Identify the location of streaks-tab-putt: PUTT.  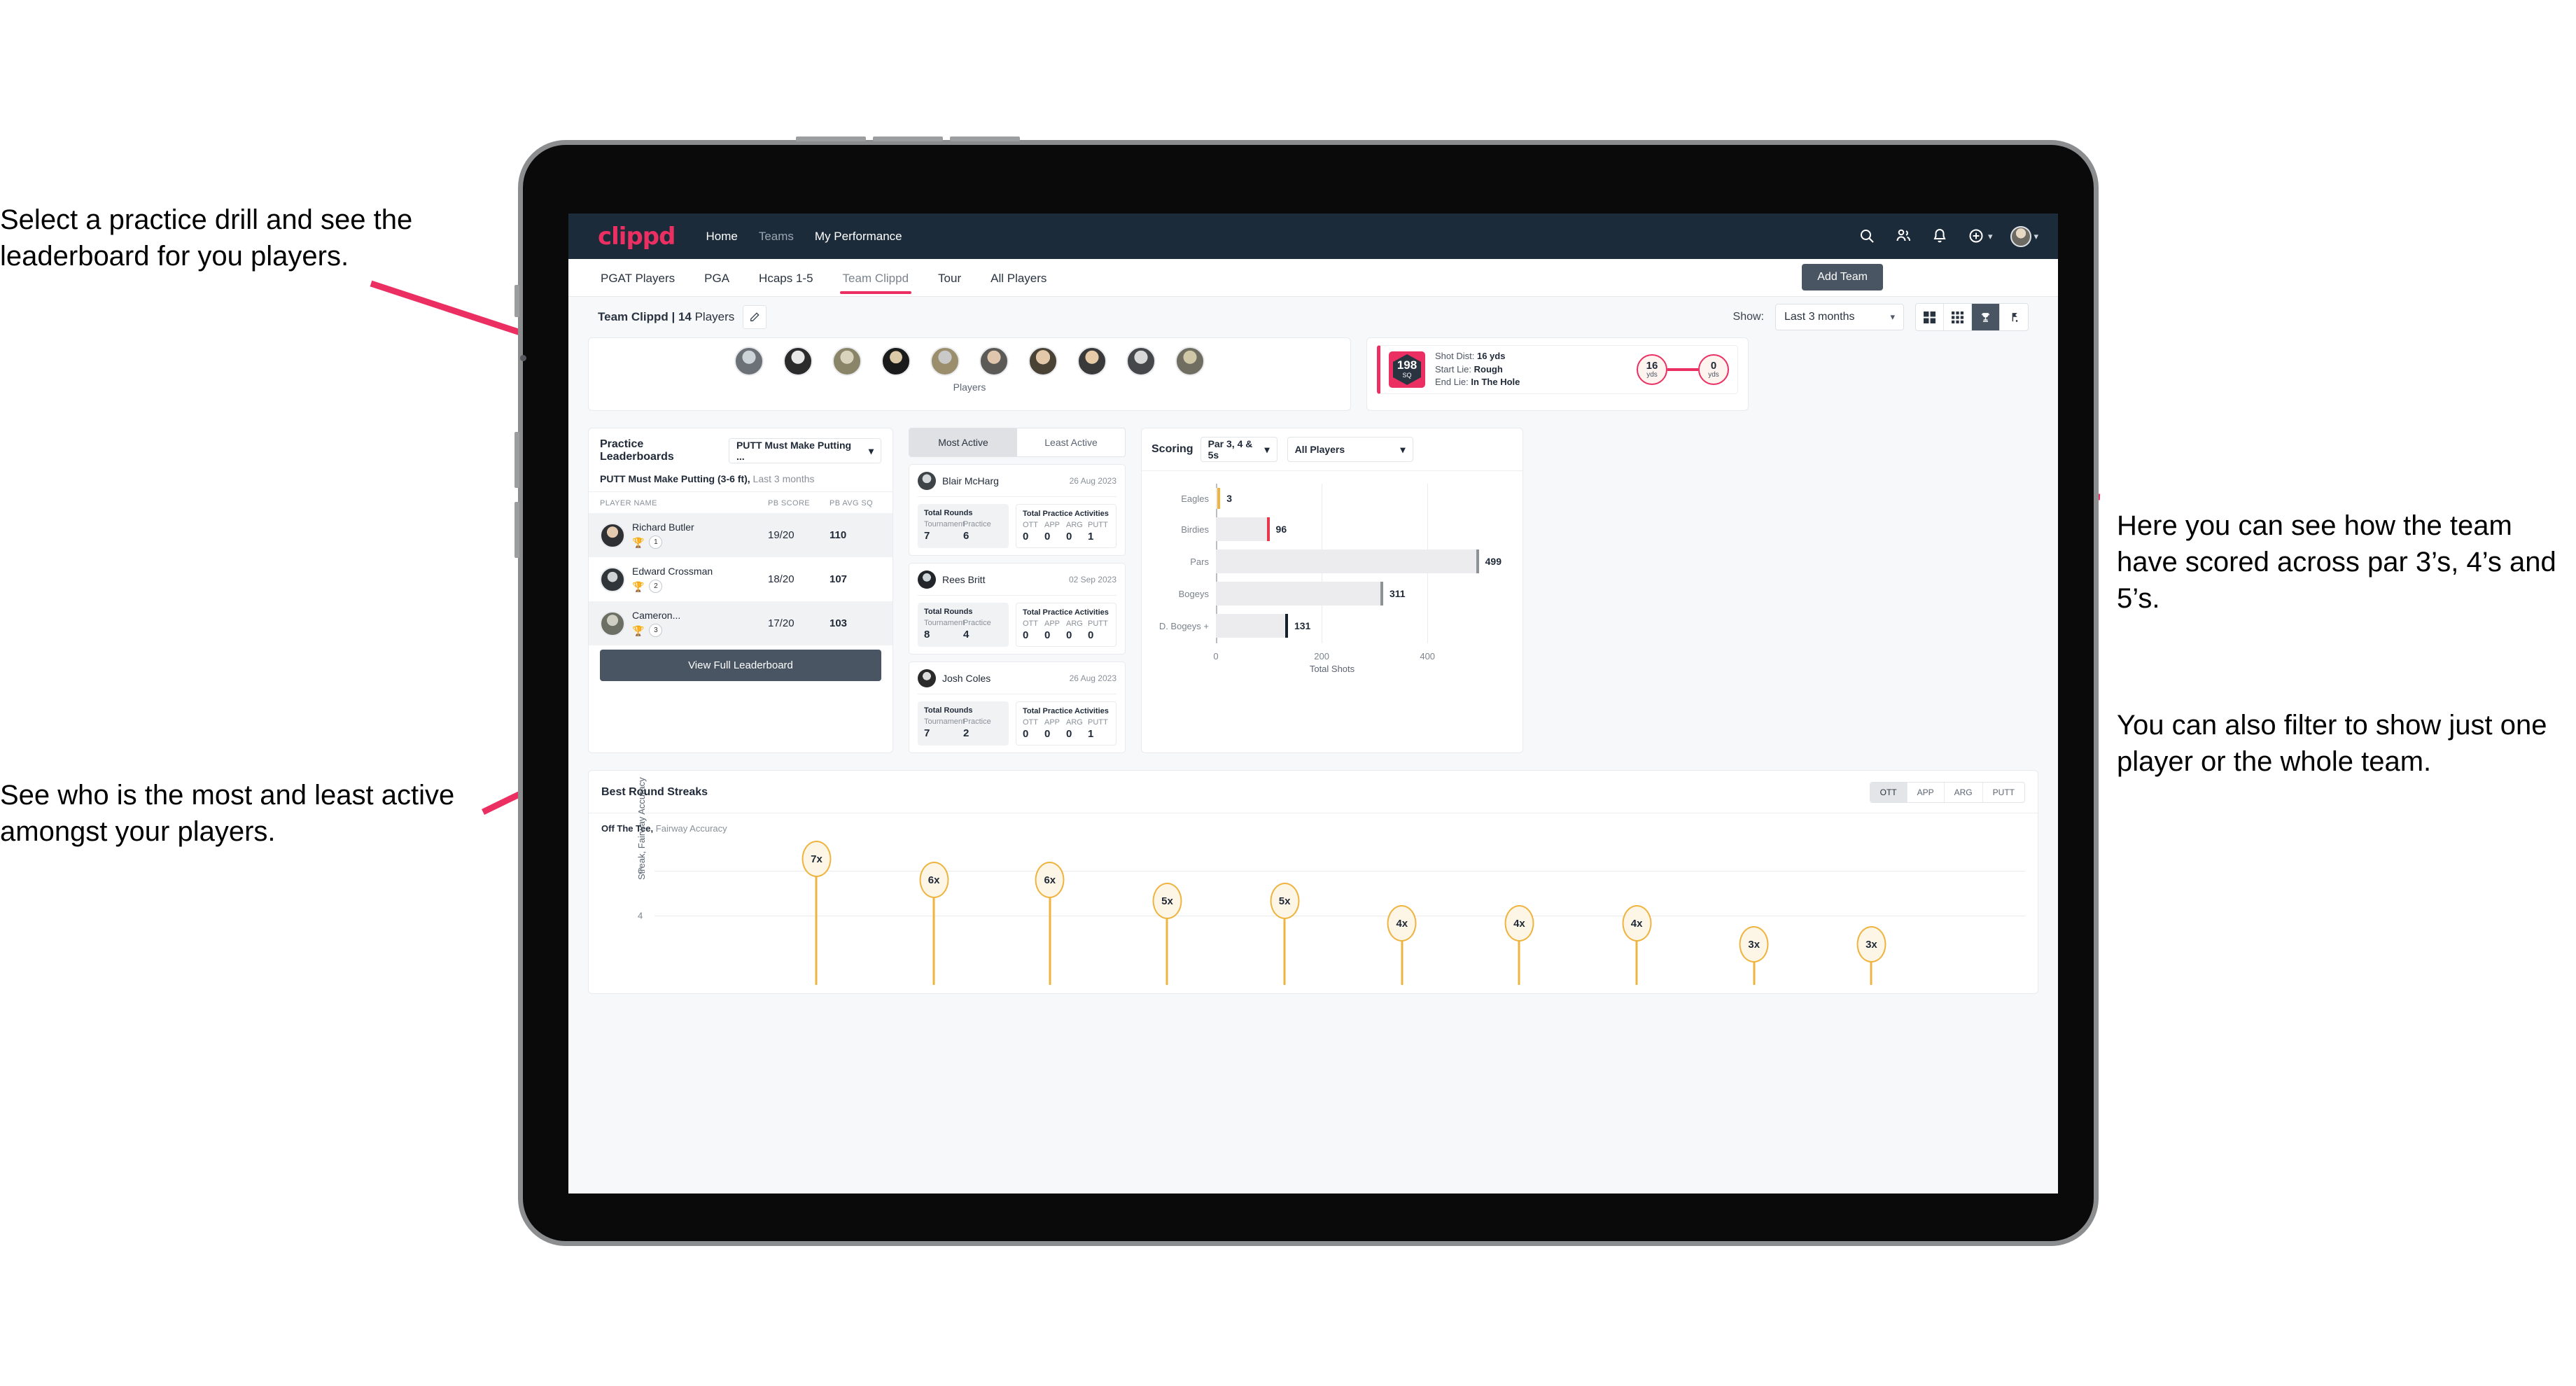
(2003, 792).